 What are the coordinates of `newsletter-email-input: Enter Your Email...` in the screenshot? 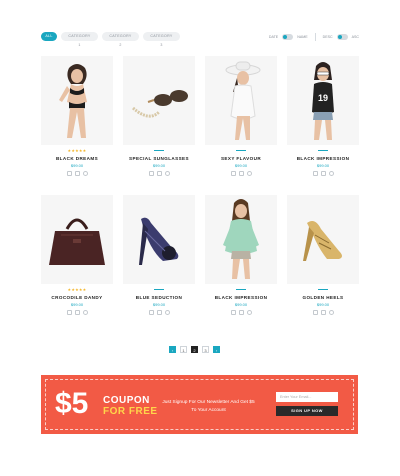 It's located at (307, 397).